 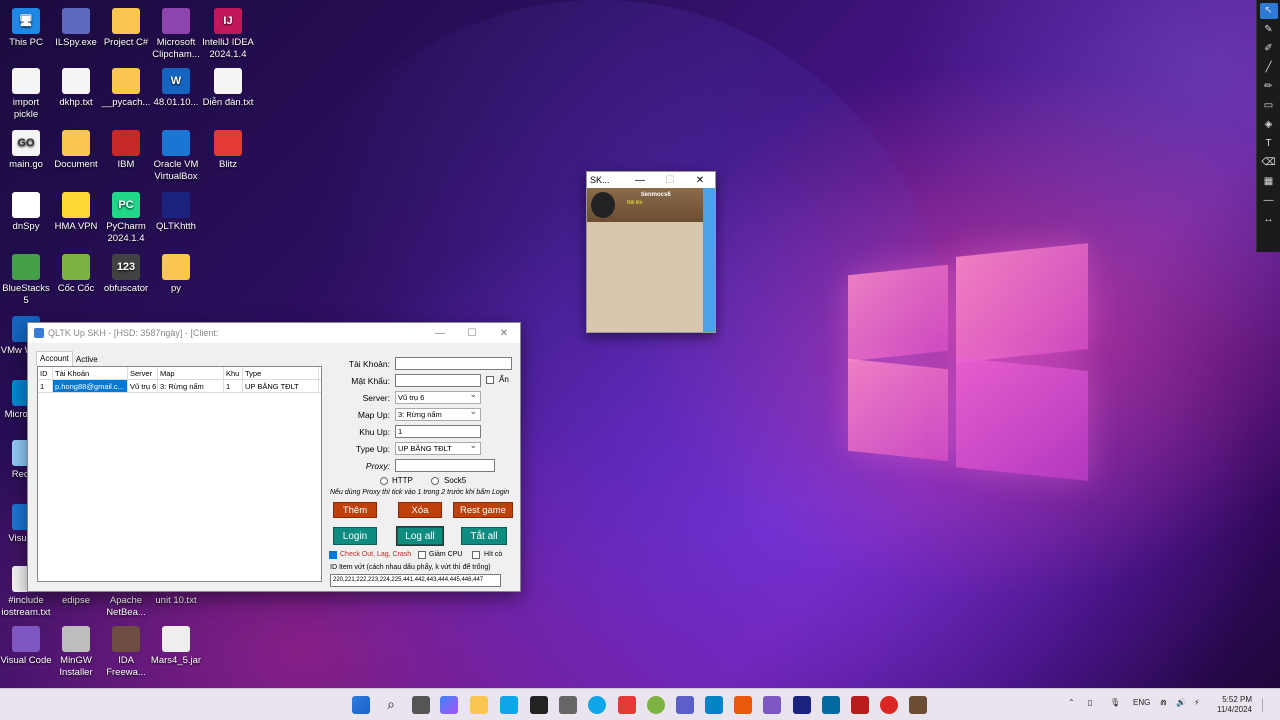 I want to click on desktop-icon: Project C#, so click(x=126, y=28).